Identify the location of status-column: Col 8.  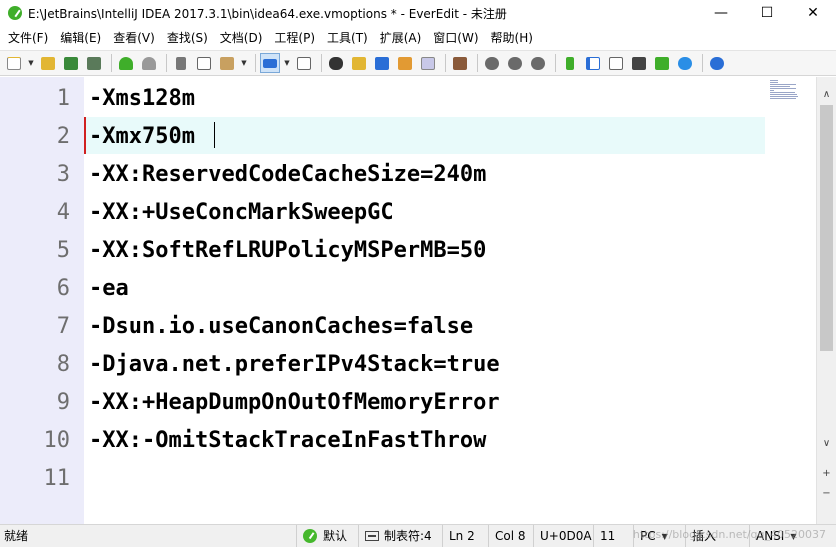
(510, 535).